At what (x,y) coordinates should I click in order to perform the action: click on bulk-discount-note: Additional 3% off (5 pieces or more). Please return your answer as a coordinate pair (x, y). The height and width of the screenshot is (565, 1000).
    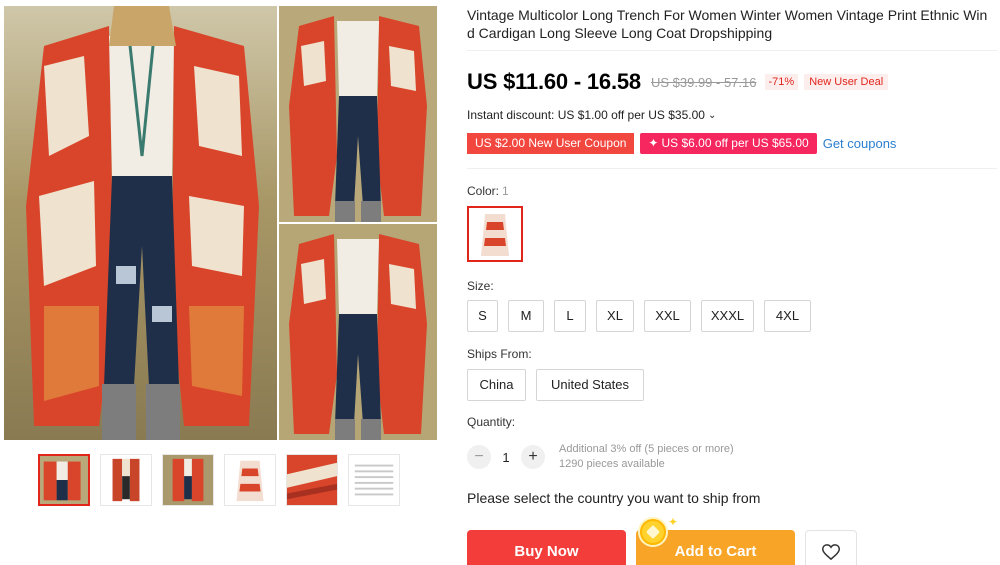
    Looking at the image, I should click on (646, 449).